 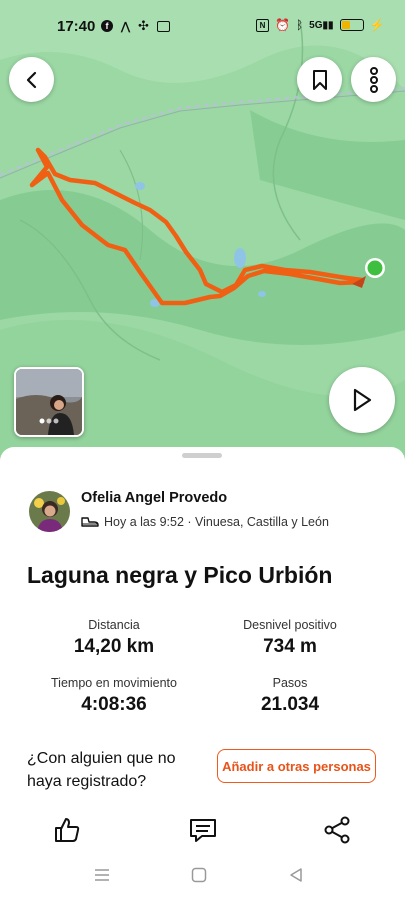 I want to click on back-triangle-icon, so click(x=296, y=875).